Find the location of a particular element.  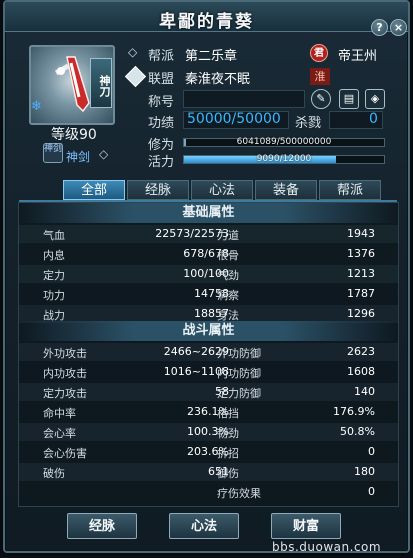

stat-row: 破伤 651 御伤 180 is located at coordinates (208, 472).